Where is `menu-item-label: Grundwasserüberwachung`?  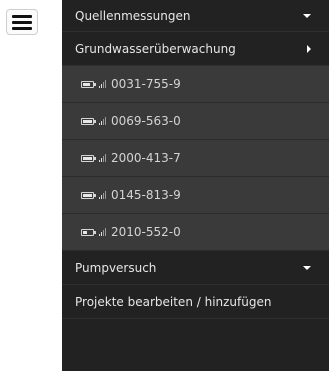 menu-item-label: Grundwasserüberwachung is located at coordinates (155, 48).